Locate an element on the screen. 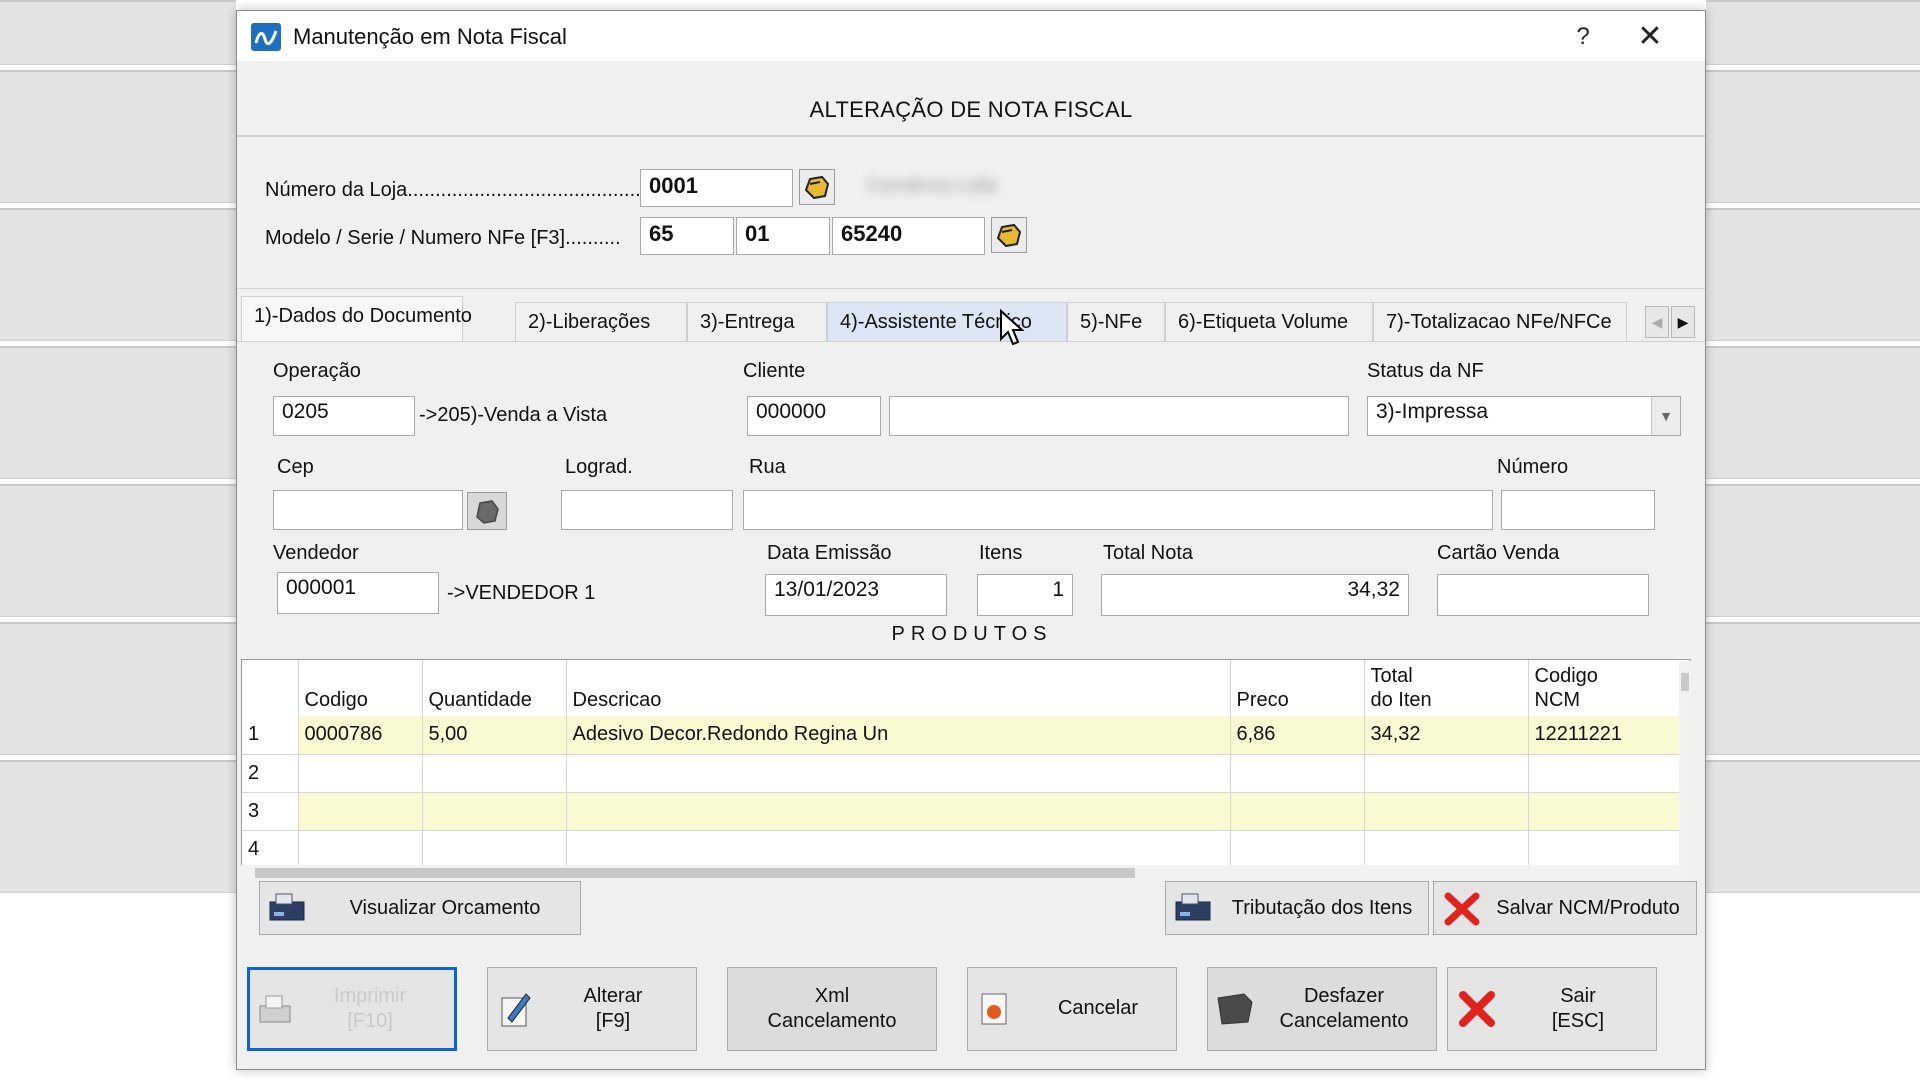  sair-button: Sair [ESC] is located at coordinates (1552, 1009).